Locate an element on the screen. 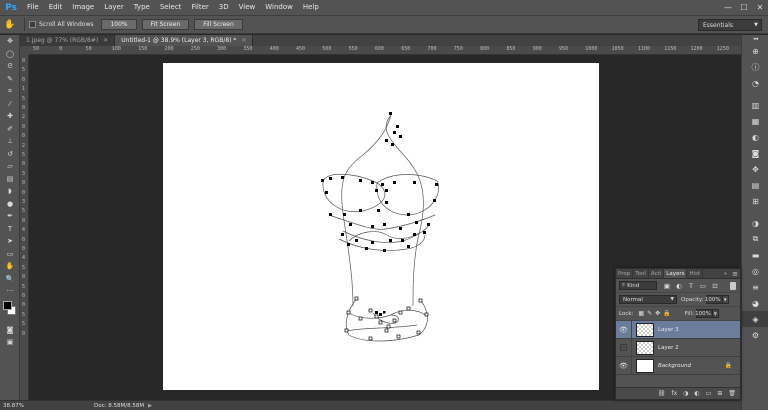 Image resolution: width=768 pixels, height=410 pixels. channels-panel-icon: ◕ is located at coordinates (755, 303).